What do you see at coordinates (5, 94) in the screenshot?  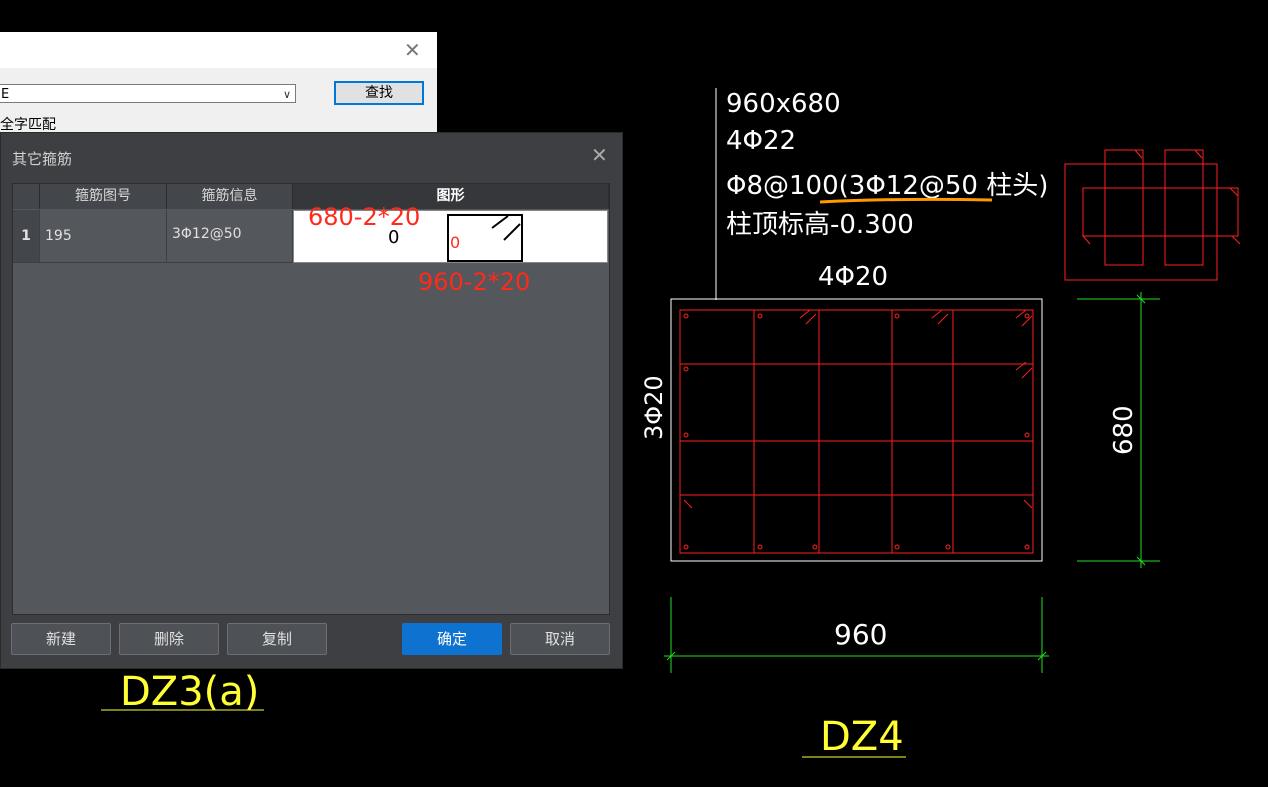 I see `find-text-value: E` at bounding box center [5, 94].